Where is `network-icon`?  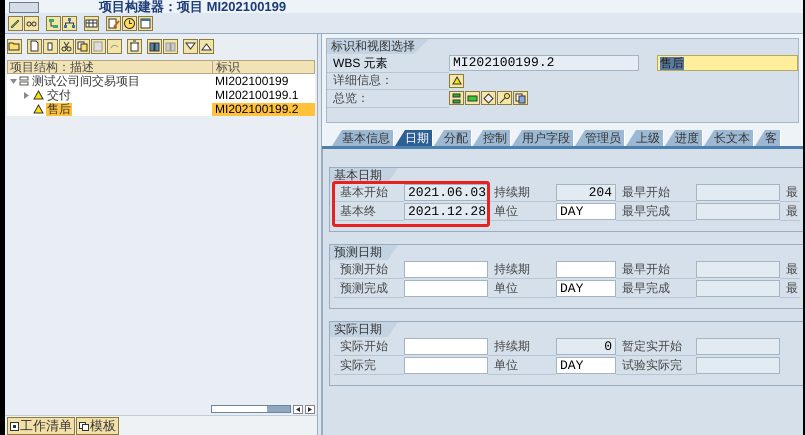 network-icon is located at coordinates (69, 23).